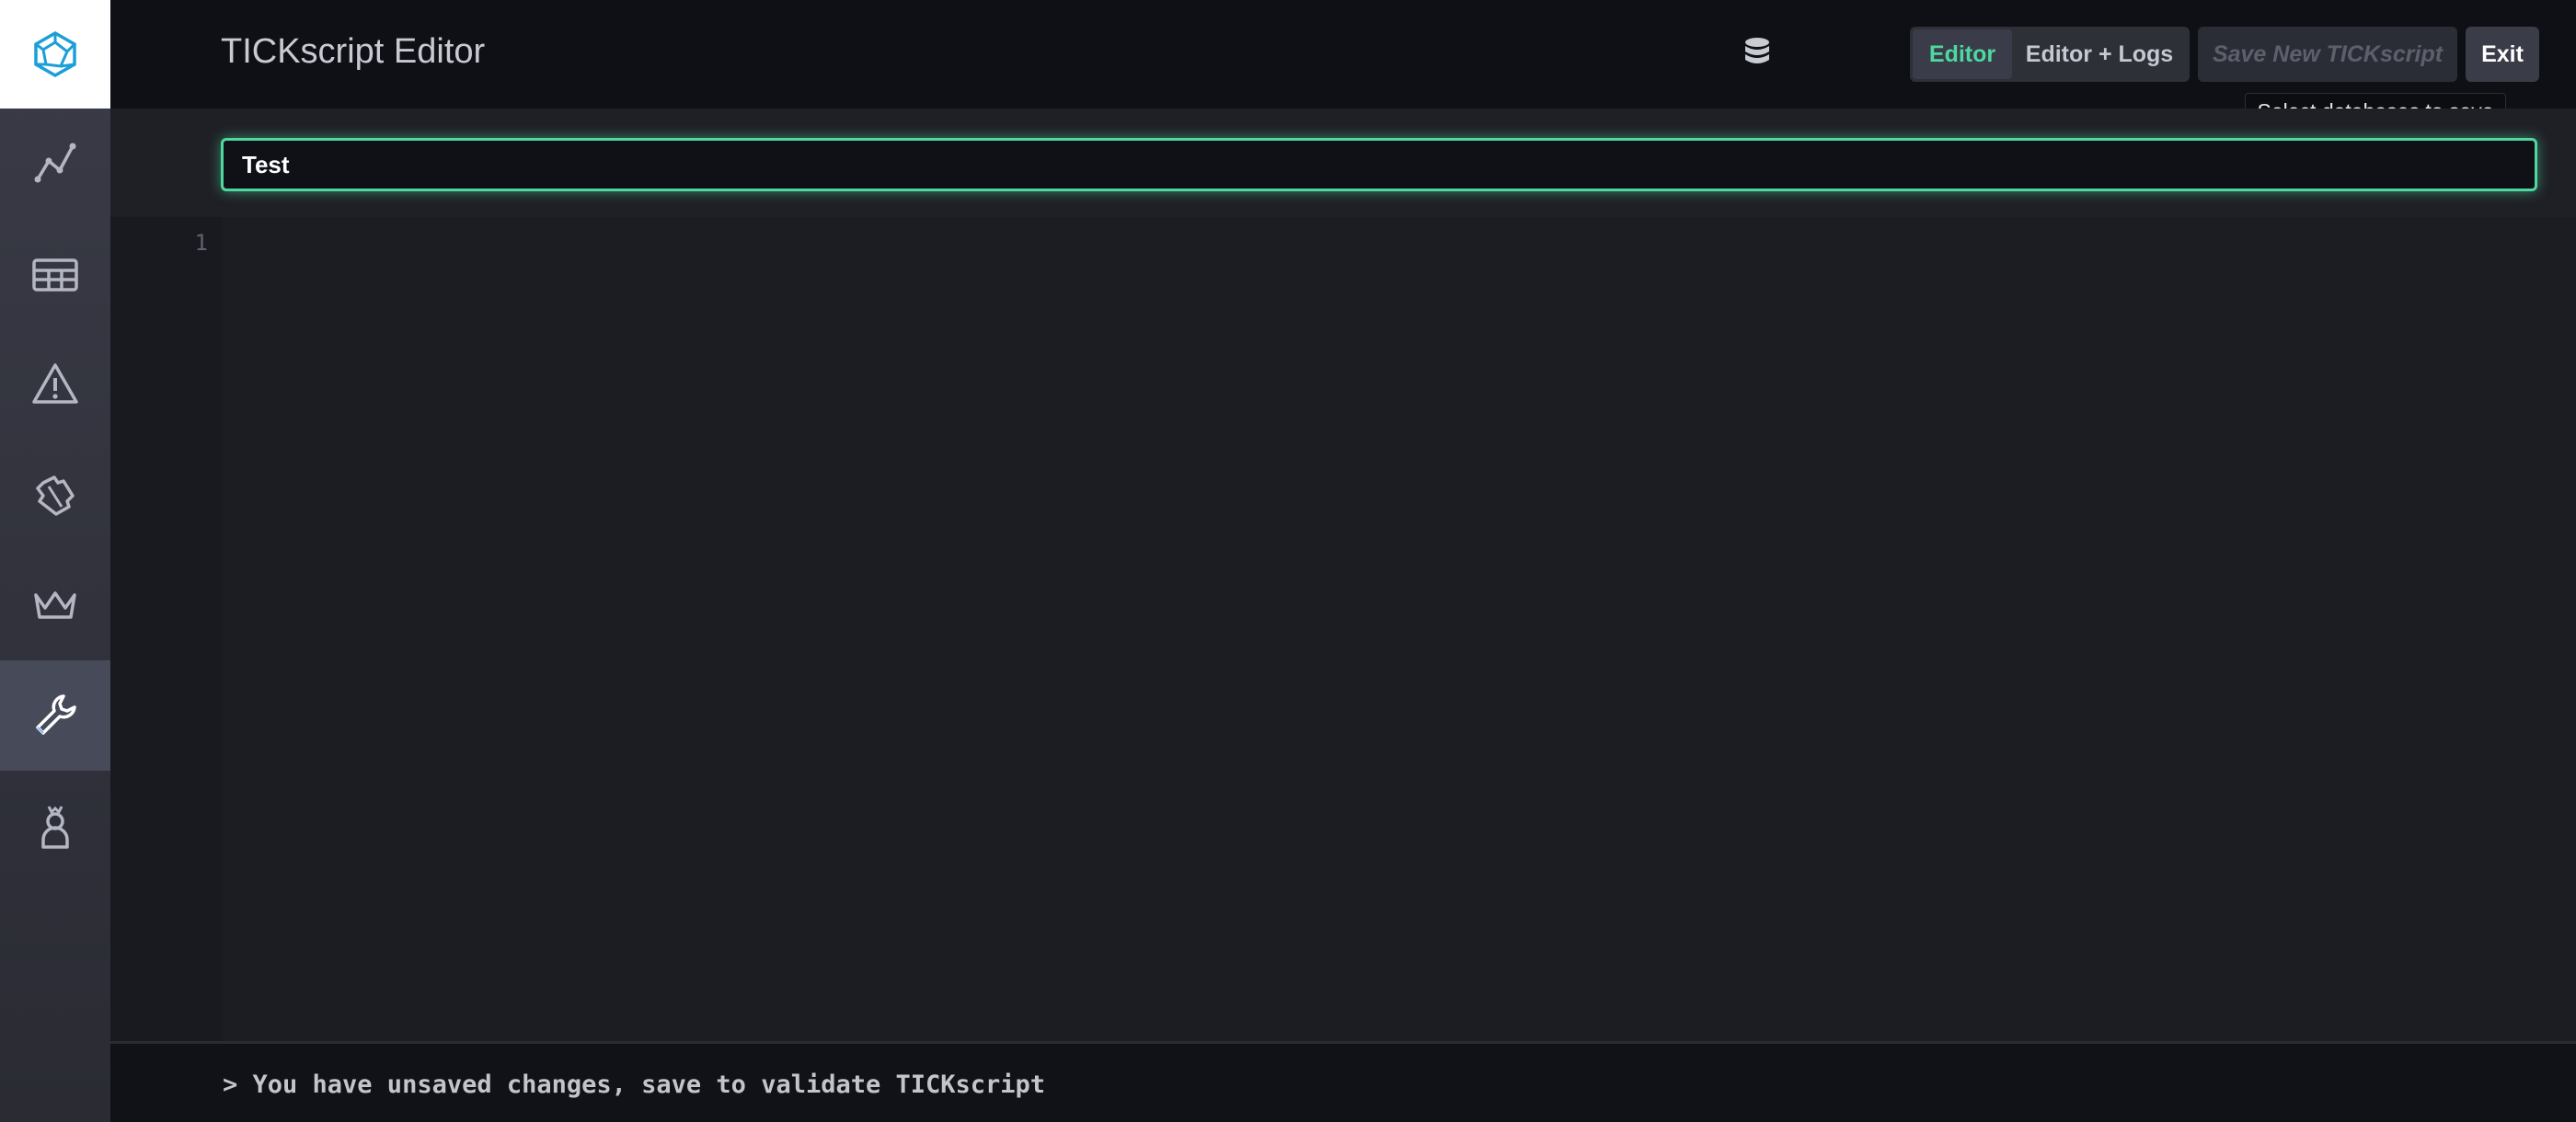 This screenshot has width=2576, height=1122. I want to click on logo, so click(55, 55).